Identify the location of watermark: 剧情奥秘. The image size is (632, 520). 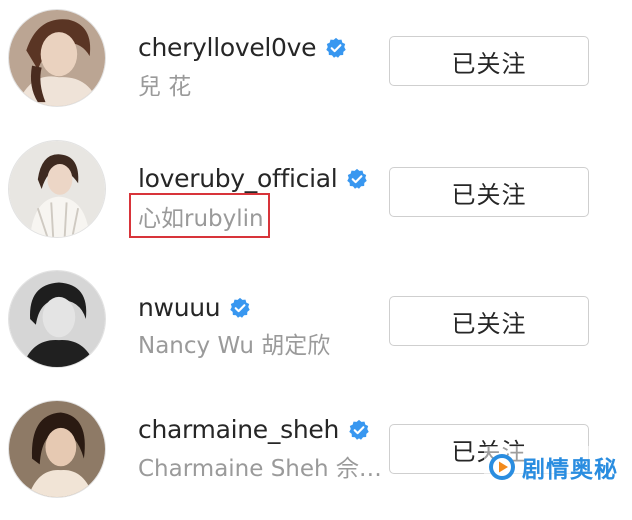
(555, 467).